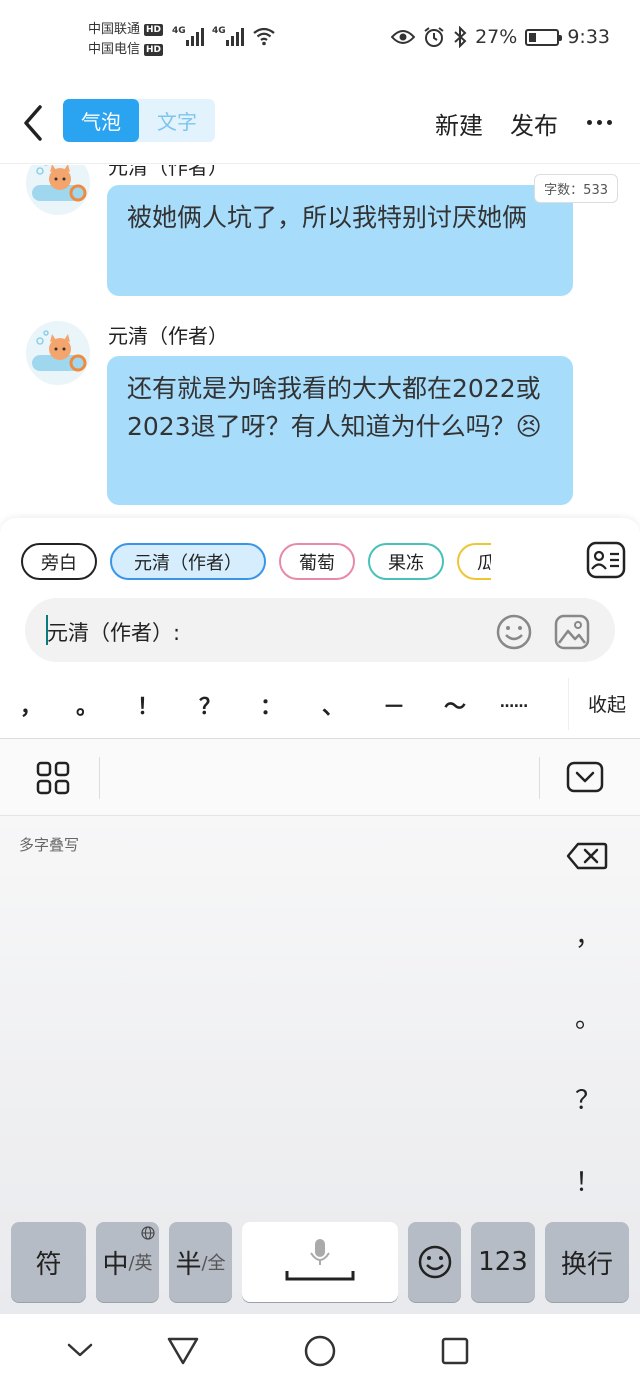 The width and height of the screenshot is (640, 1387). Describe the element at coordinates (320, 122) in the screenshot. I see `top-bar: 气泡 文字 新建 发布` at that location.